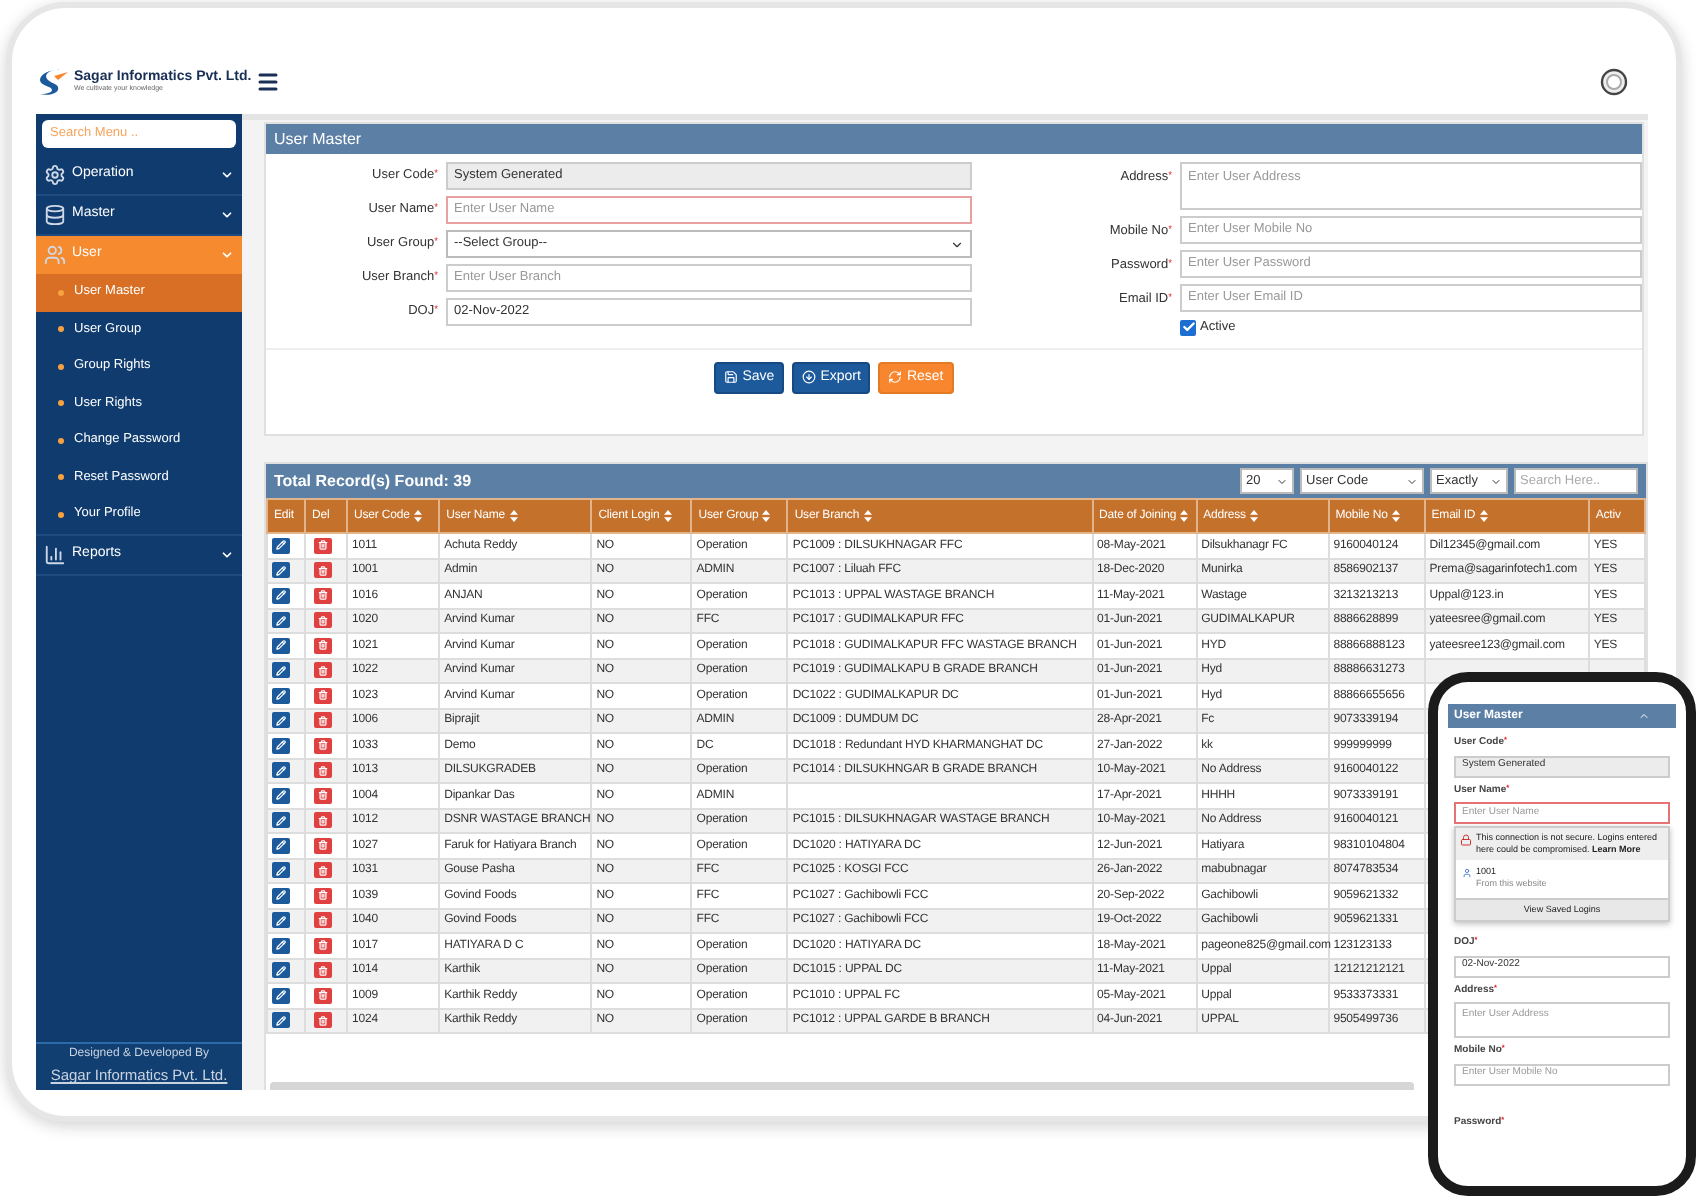 This screenshot has height=1200, width=1700. Describe the element at coordinates (809, 377) in the screenshot. I see `export-icon` at that location.